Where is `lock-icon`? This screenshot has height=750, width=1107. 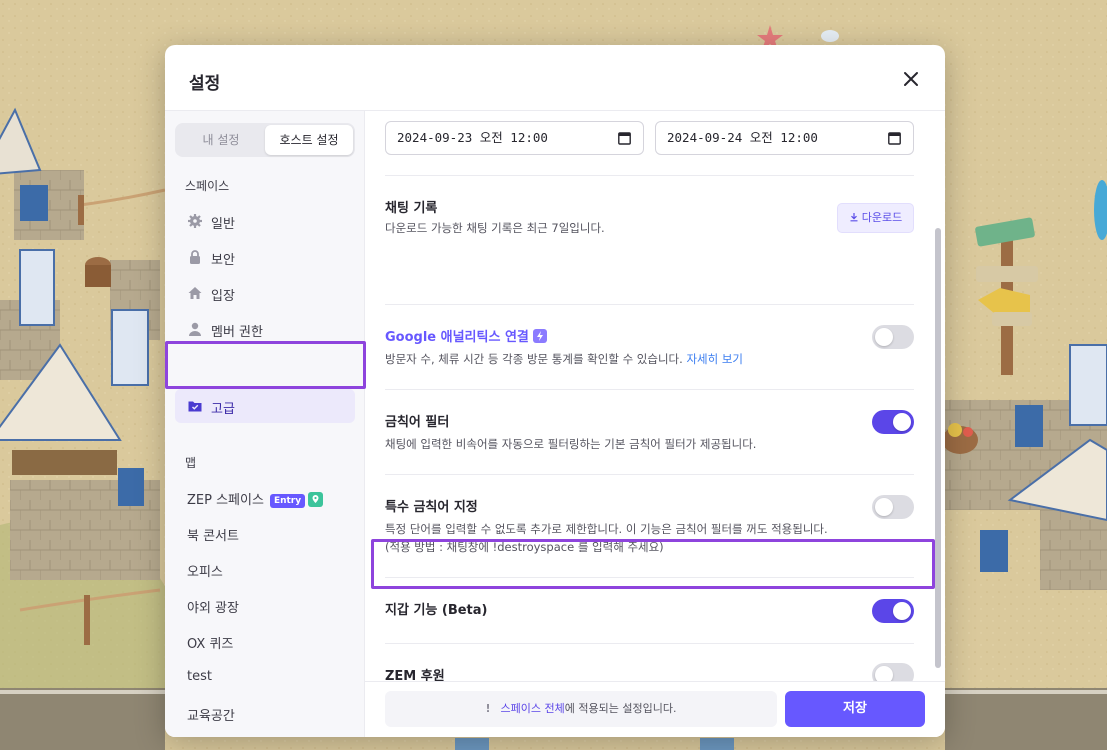 lock-icon is located at coordinates (195, 257).